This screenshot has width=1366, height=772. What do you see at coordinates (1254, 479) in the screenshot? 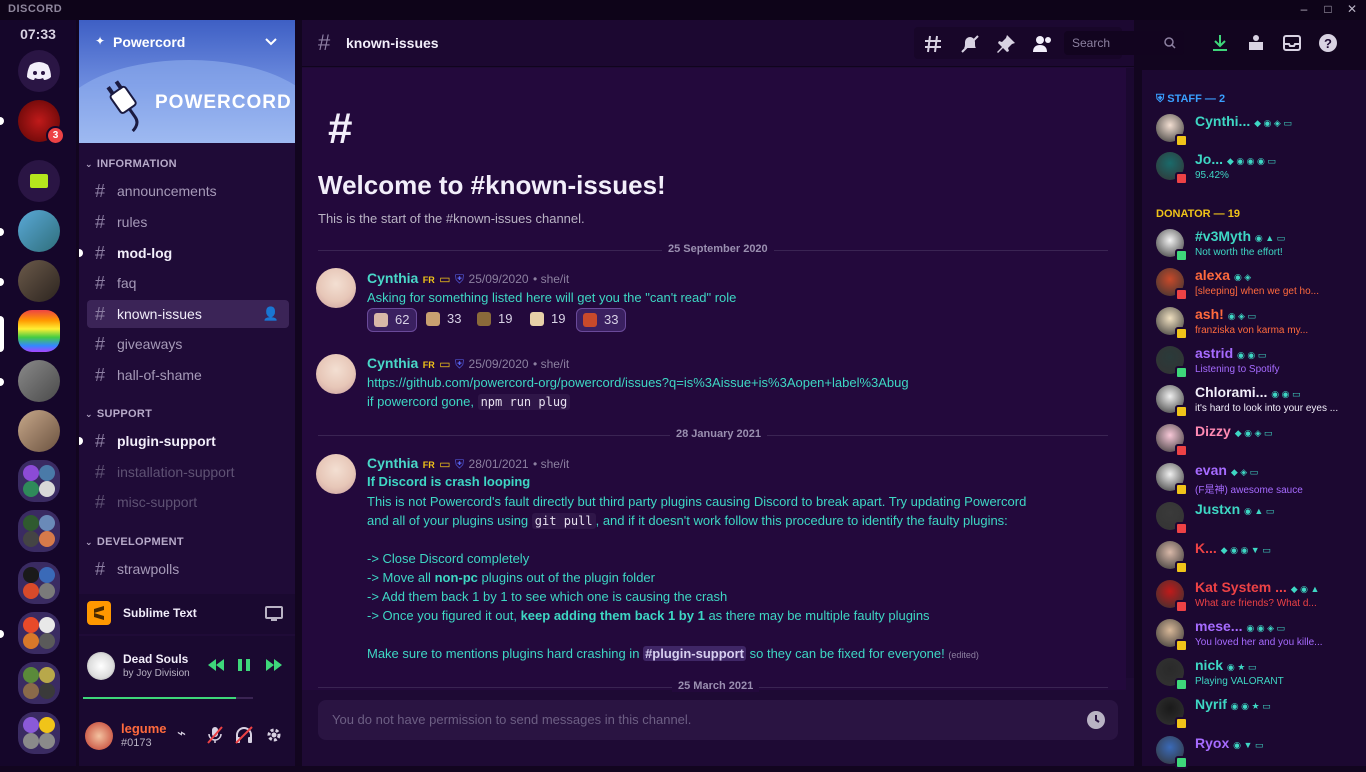
I see `member-item: evan ◆ ◈ ▭ (F是神) awesome sauce` at bounding box center [1254, 479].